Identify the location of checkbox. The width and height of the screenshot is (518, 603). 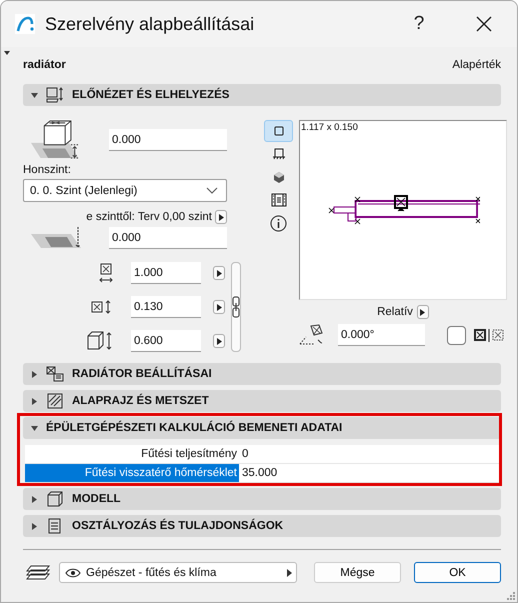
(456, 335).